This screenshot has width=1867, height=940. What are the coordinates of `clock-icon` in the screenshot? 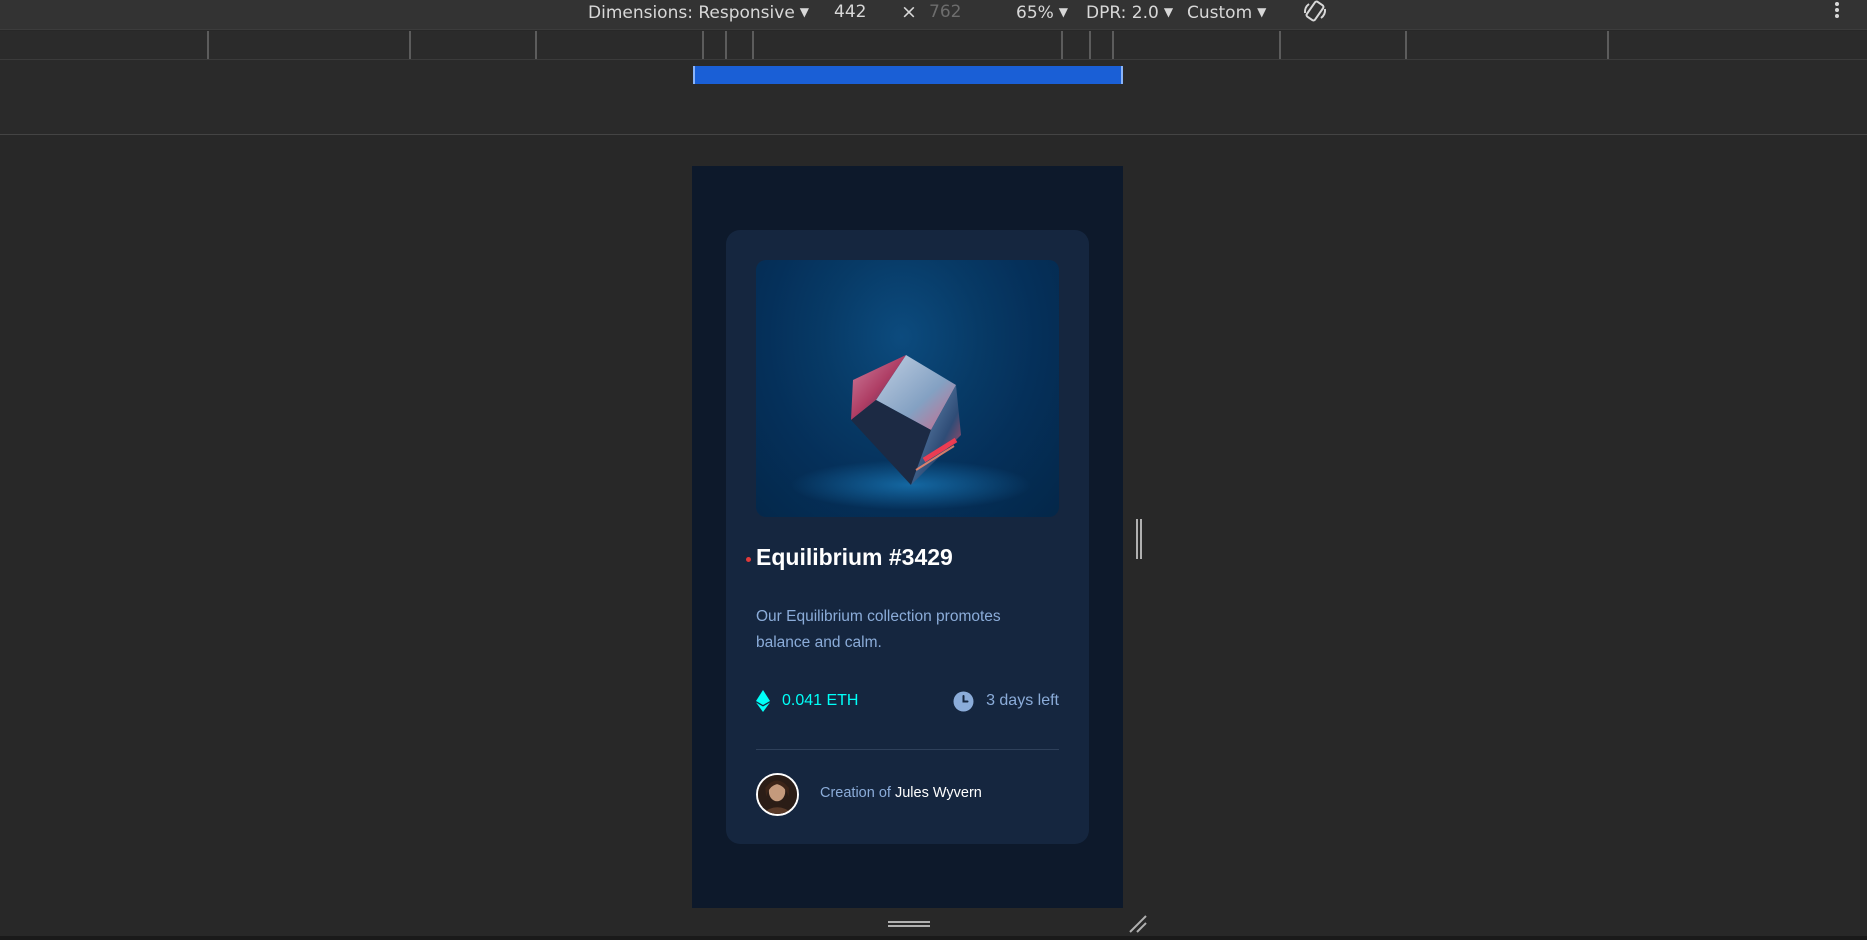 It's located at (963, 701).